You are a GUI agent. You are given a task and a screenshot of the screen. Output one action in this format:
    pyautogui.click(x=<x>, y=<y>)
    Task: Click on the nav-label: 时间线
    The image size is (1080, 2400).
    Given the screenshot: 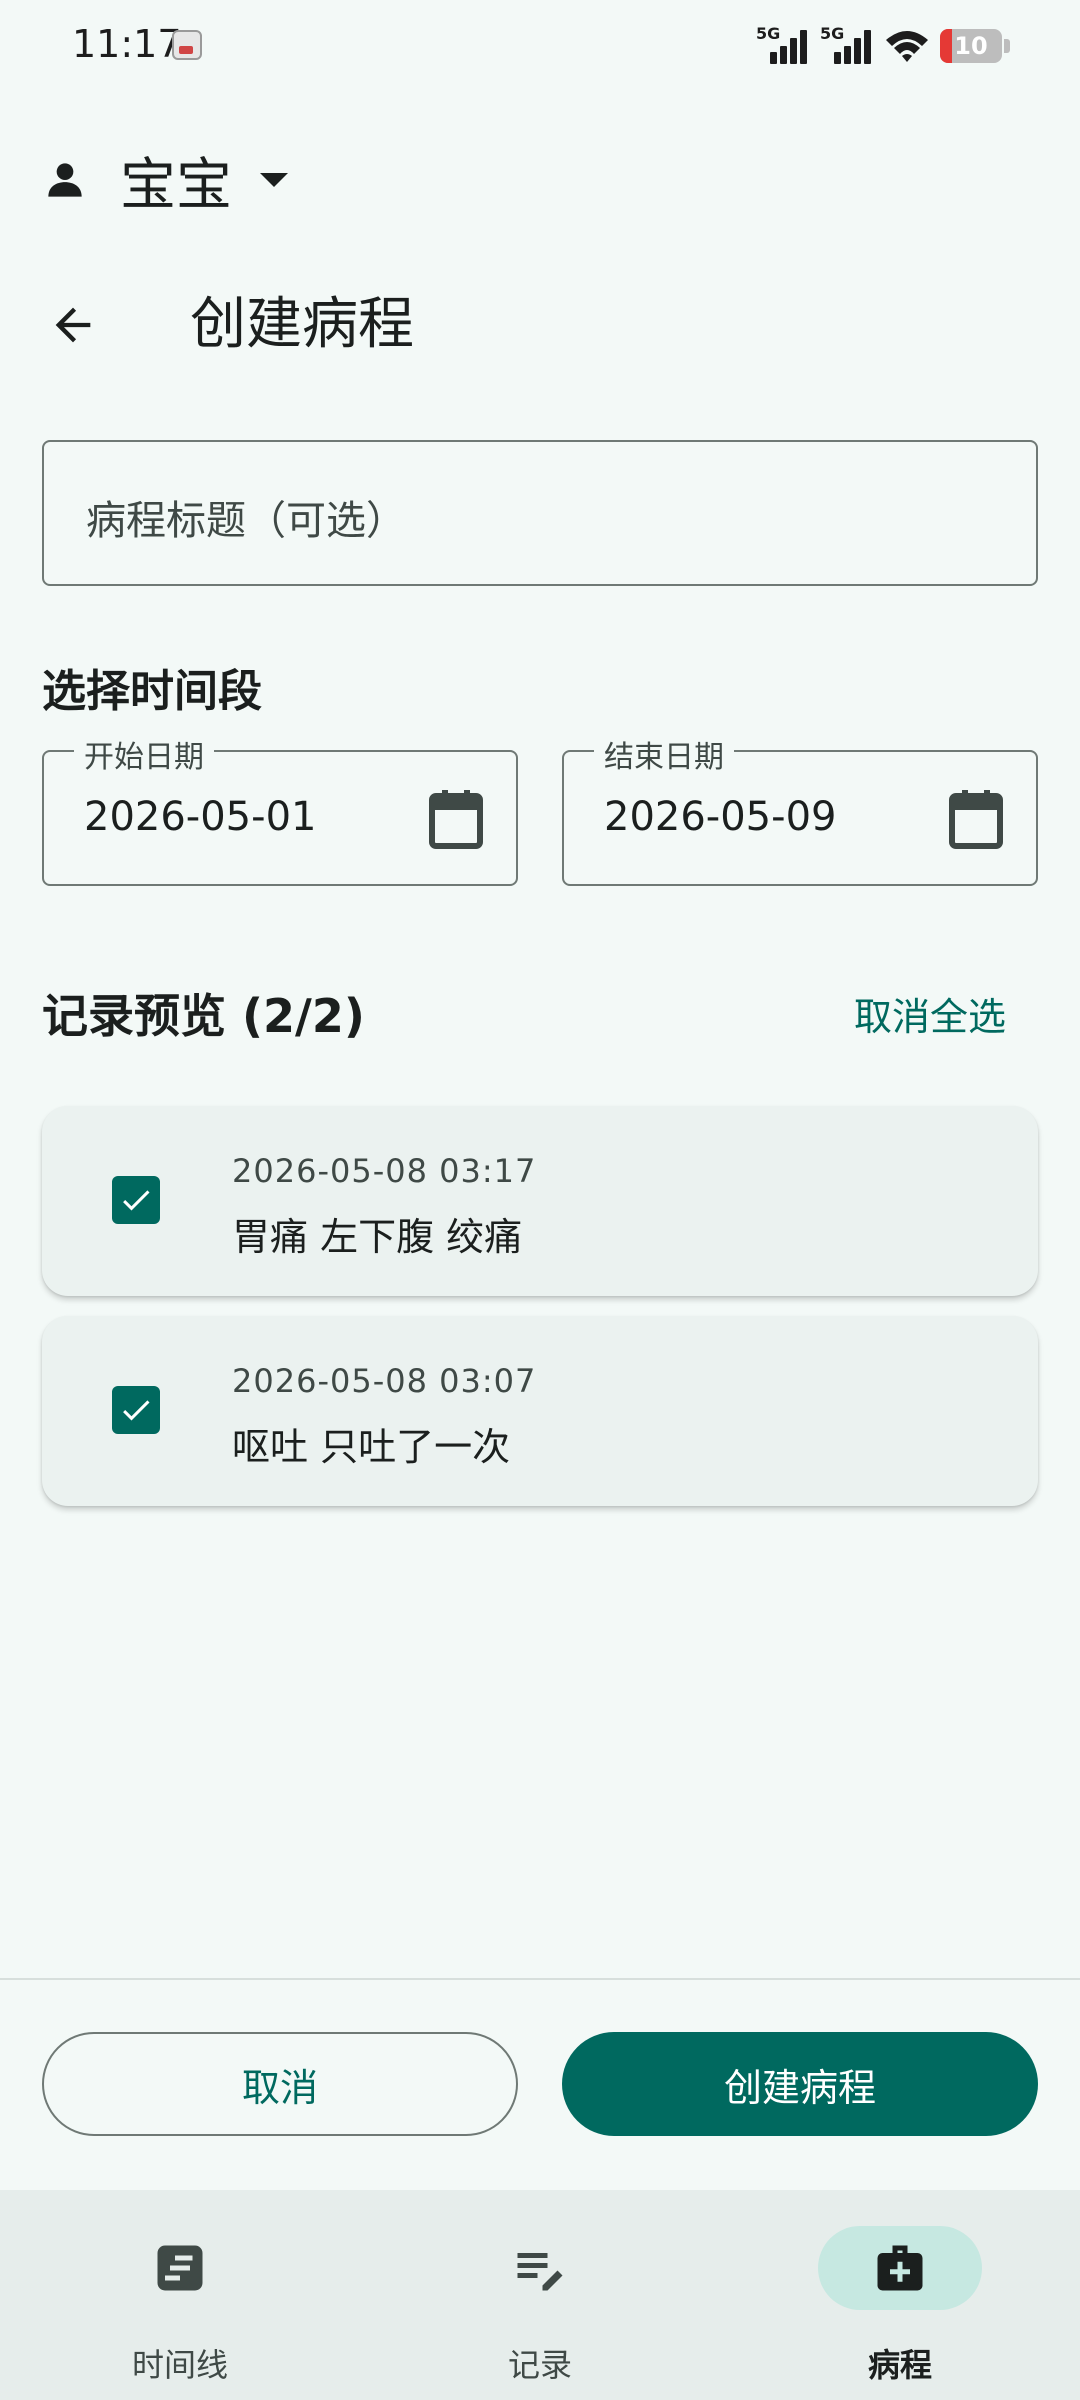 What is the action you would take?
    pyautogui.click(x=179, y=2365)
    